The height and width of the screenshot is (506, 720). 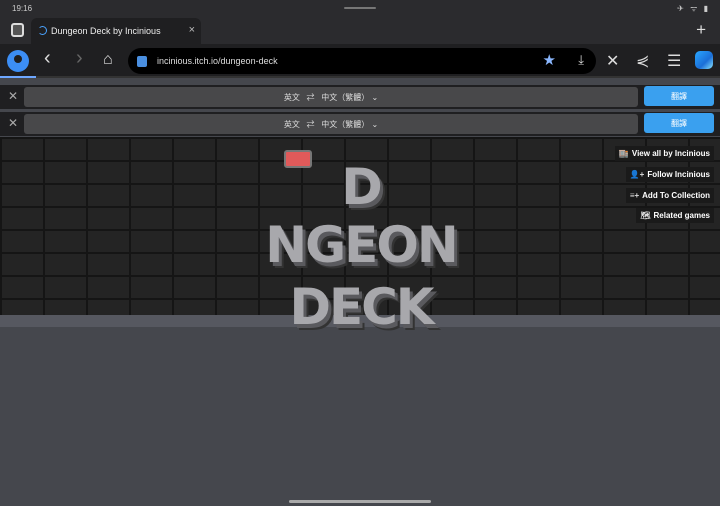 What do you see at coordinates (645, 215) in the screenshot?
I see `map-icon: 🗺` at bounding box center [645, 215].